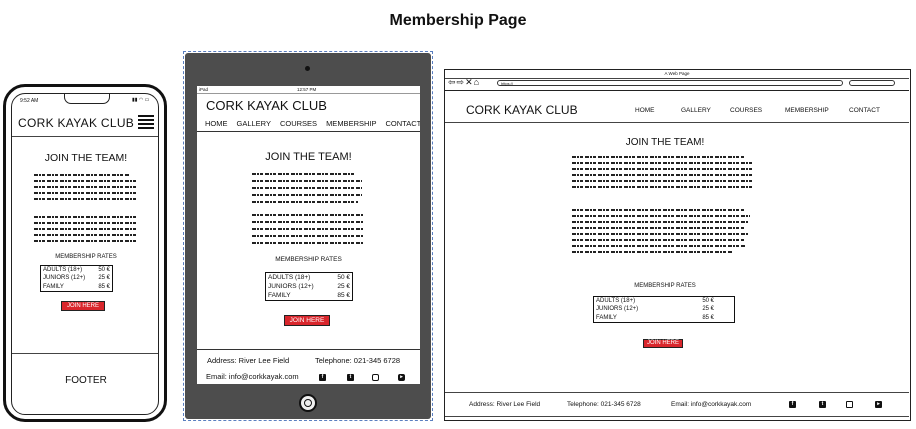 The width and height of the screenshot is (916, 429). Describe the element at coordinates (458, 20) in the screenshot. I see `page-title: Membership Page` at that location.